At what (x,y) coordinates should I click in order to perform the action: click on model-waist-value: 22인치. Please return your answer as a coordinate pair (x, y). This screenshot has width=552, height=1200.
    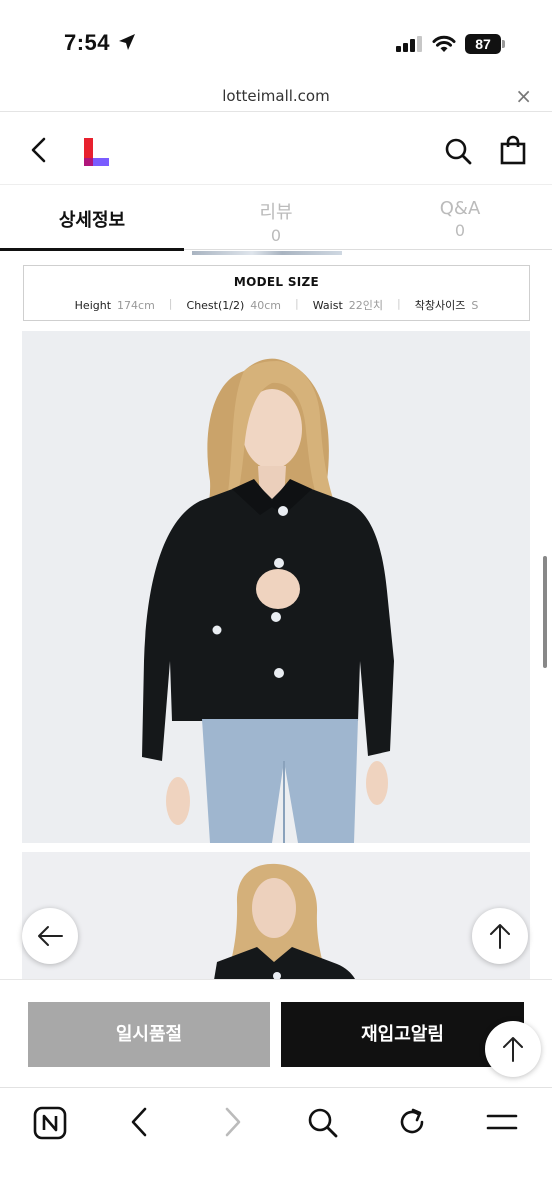
    Looking at the image, I should click on (366, 305).